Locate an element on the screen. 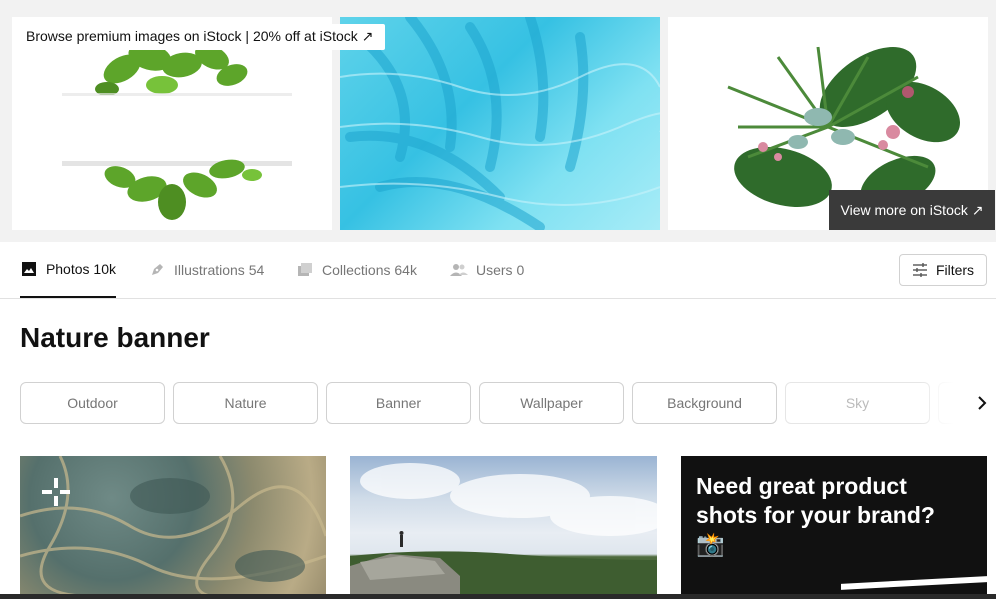  related-chip-nature: Nature is located at coordinates (245, 403).